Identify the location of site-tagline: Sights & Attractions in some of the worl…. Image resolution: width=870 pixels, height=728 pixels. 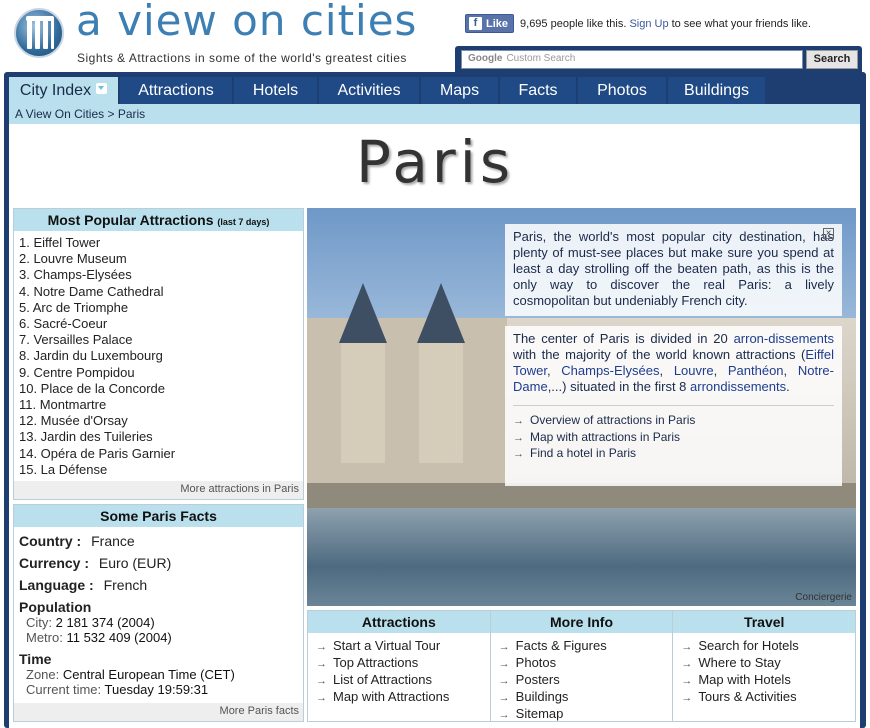
(242, 58).